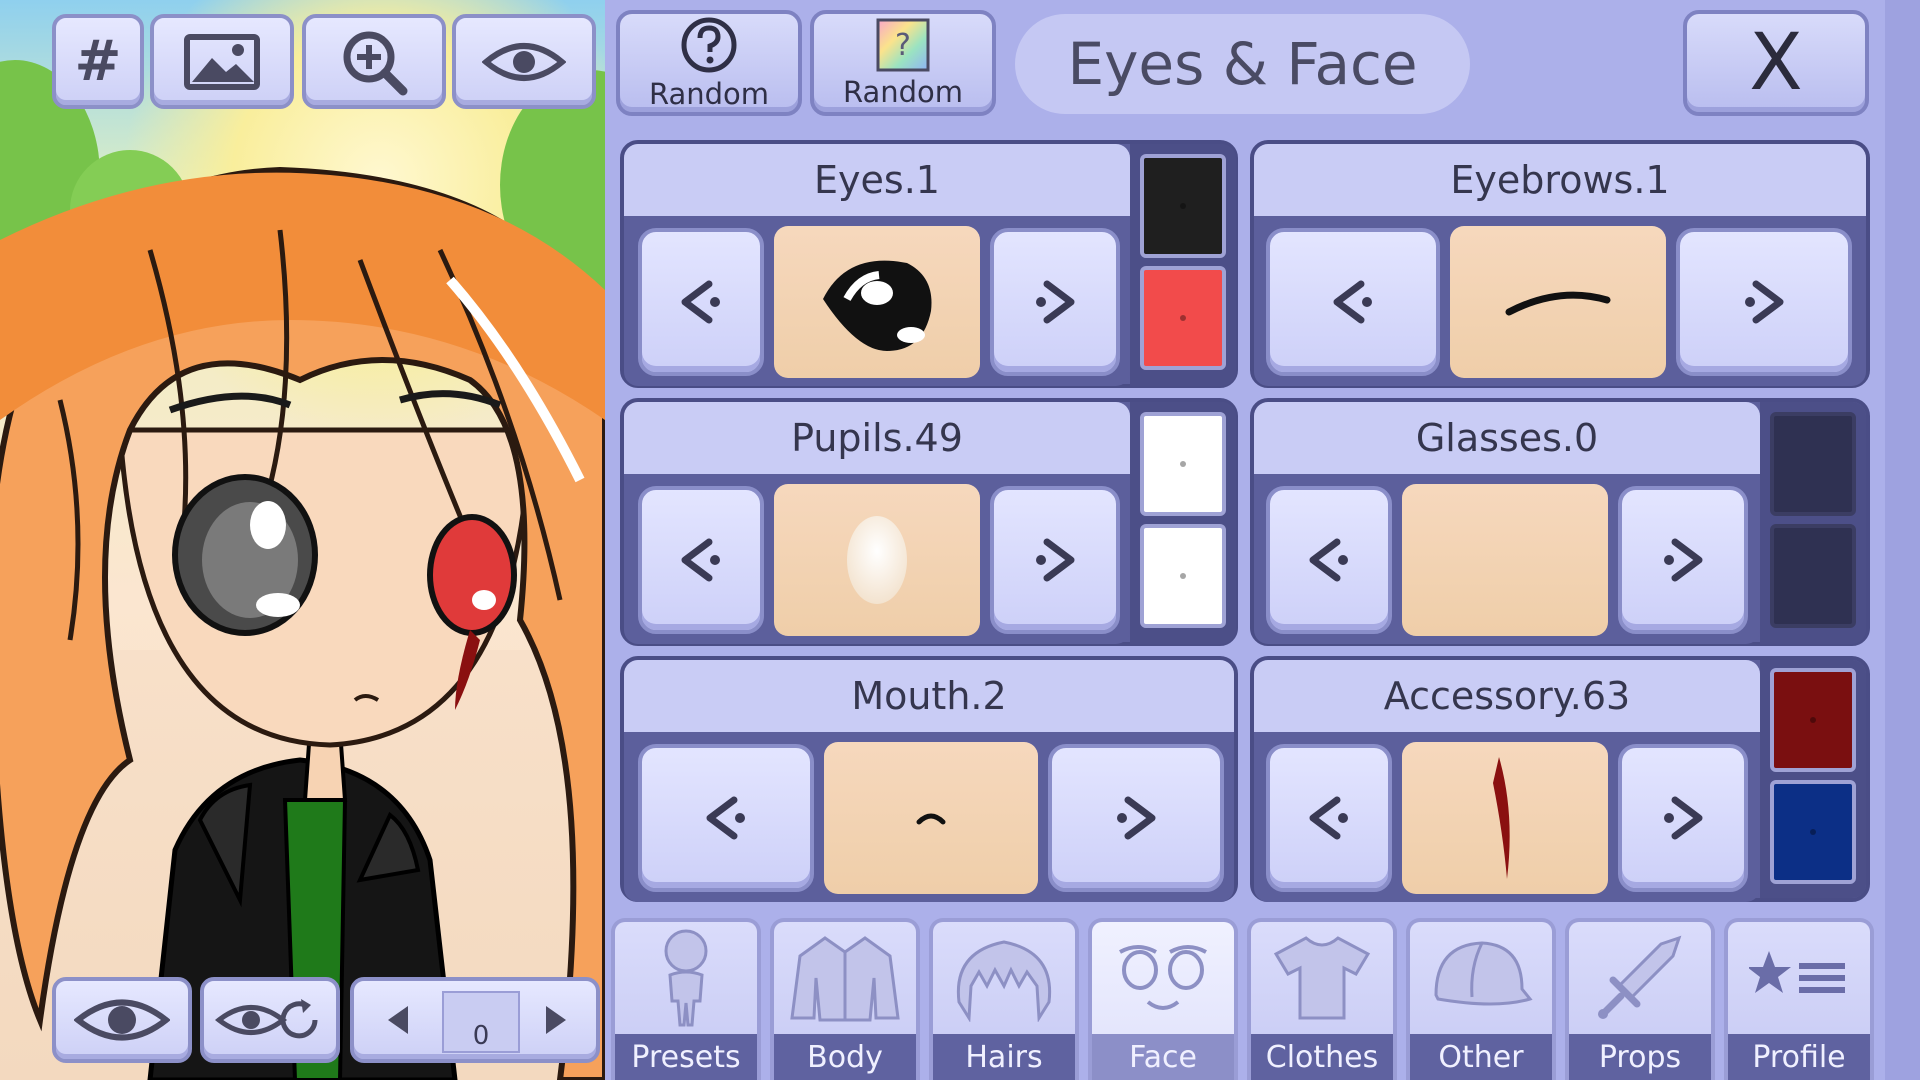  I want to click on pupils-preview, so click(877, 560).